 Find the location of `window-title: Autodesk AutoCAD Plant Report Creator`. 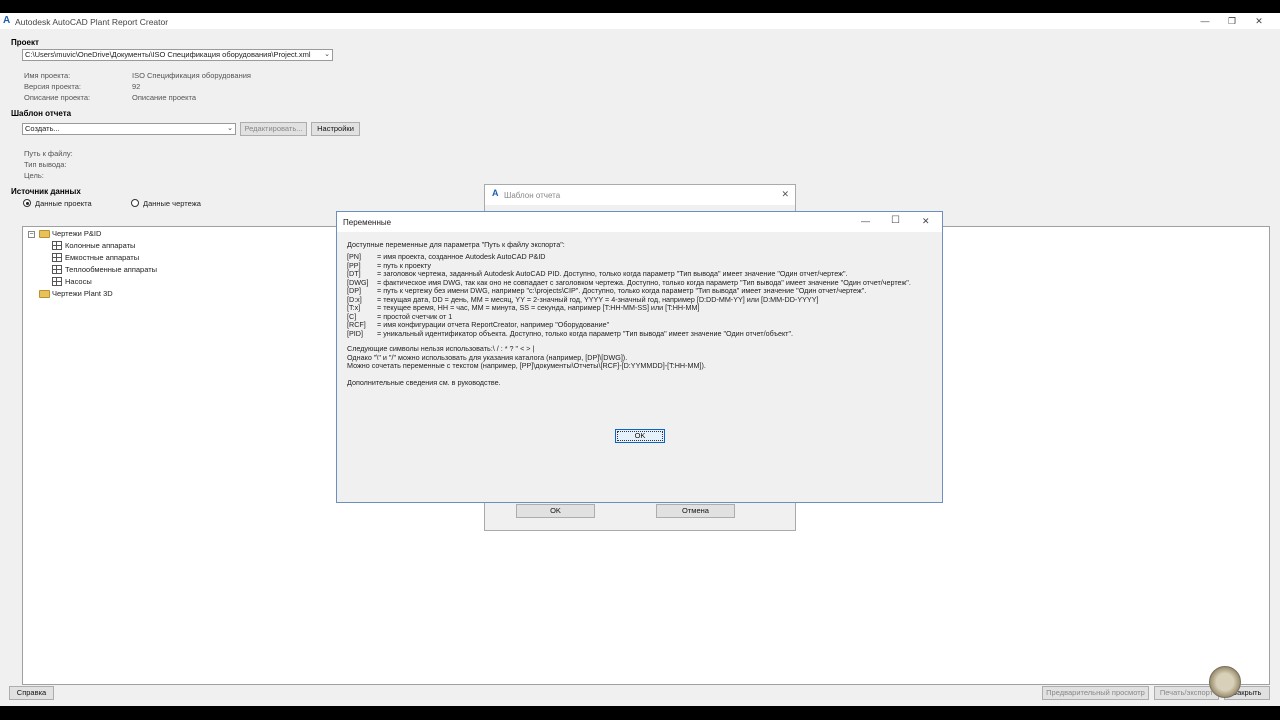

window-title: Autodesk AutoCAD Plant Report Creator is located at coordinates (92, 22).